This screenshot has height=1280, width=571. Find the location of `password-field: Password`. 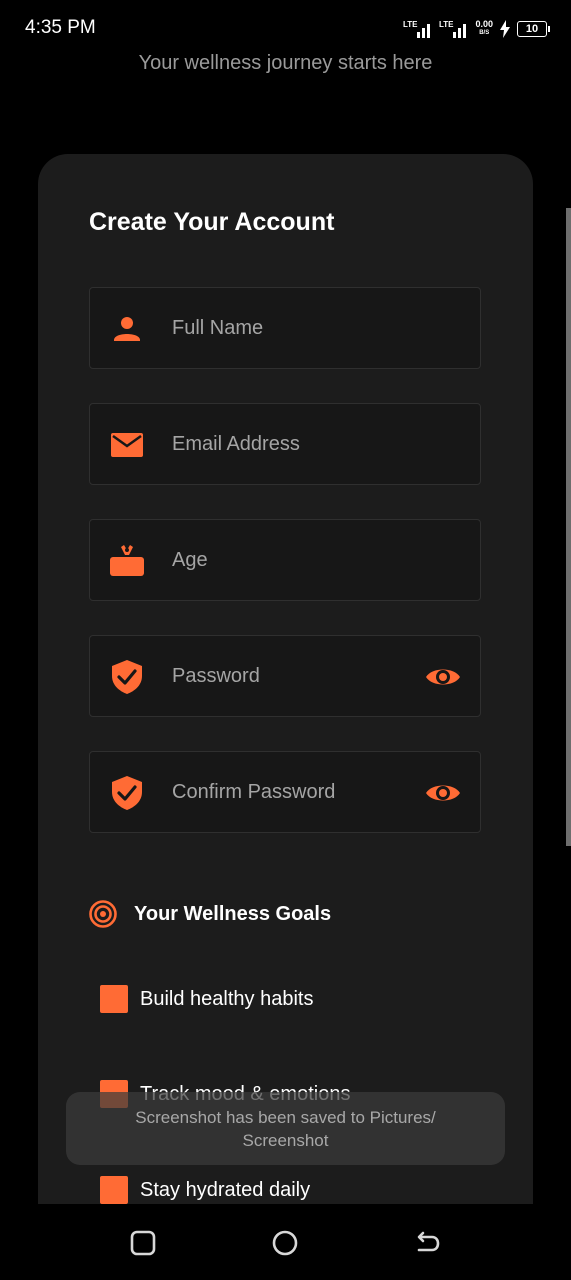

password-field: Password is located at coordinates (285, 676).